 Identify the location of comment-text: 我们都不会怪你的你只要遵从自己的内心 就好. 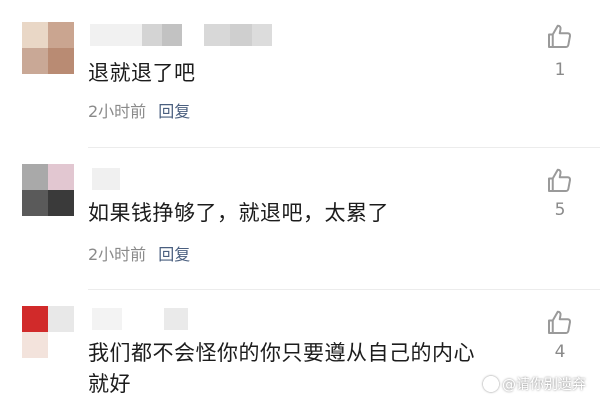
(308, 369).